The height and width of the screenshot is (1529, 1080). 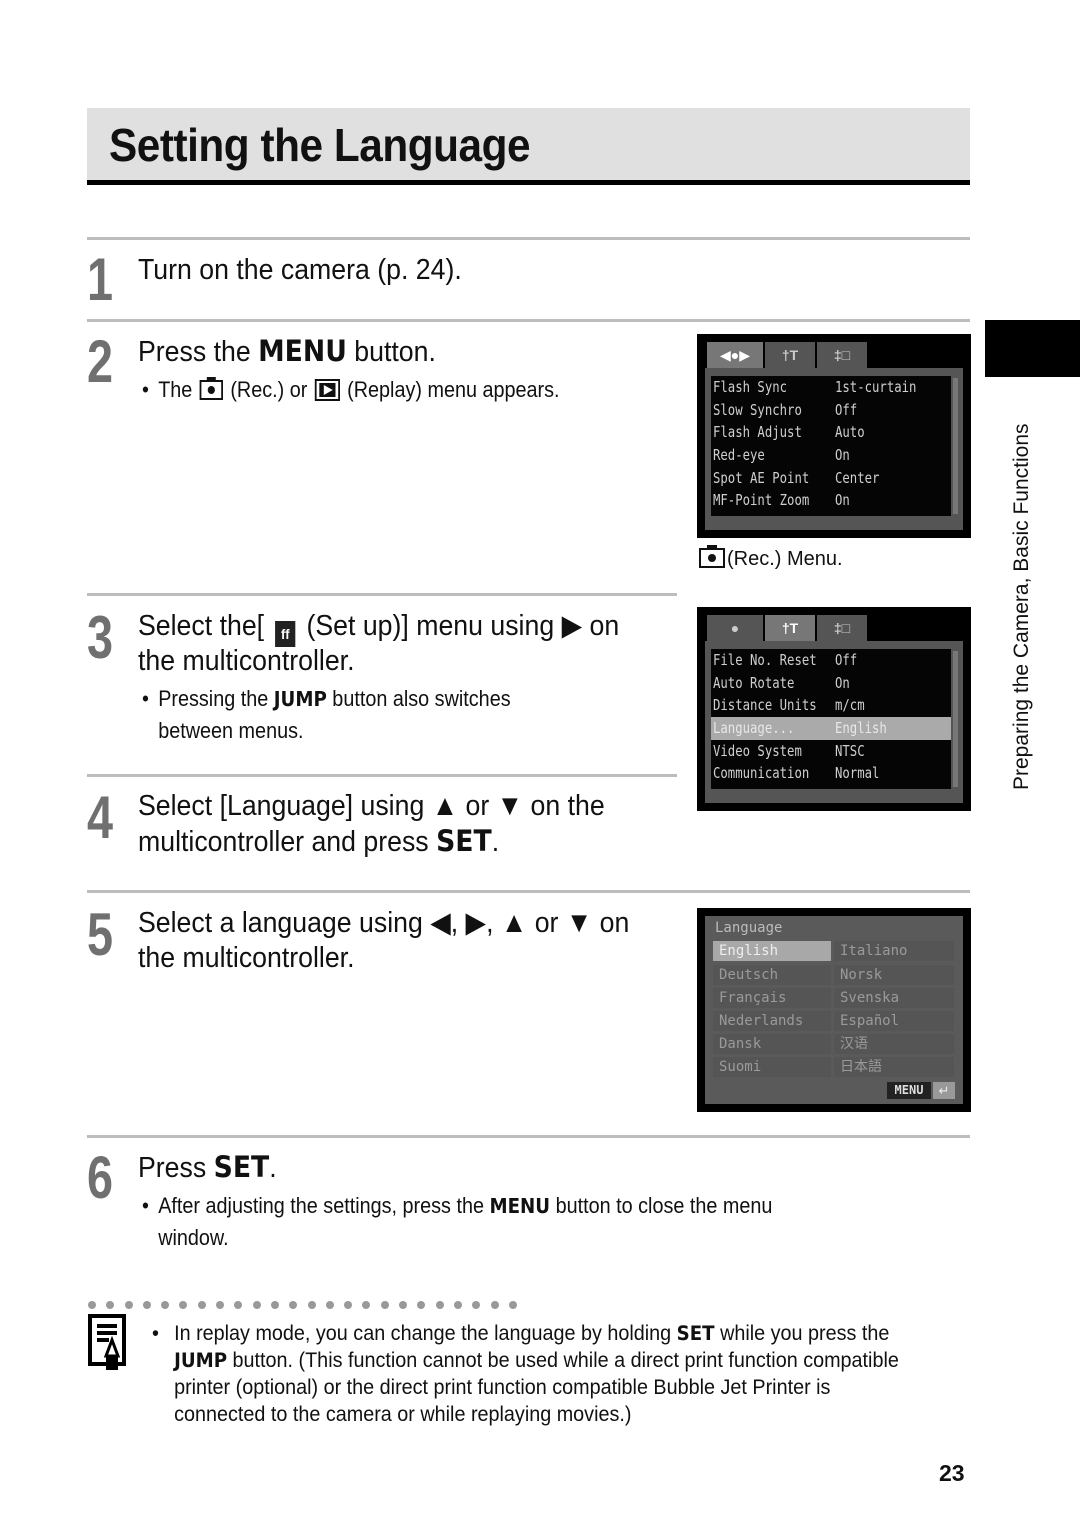 I want to click on text: (Rec.) or, so click(x=268, y=389).